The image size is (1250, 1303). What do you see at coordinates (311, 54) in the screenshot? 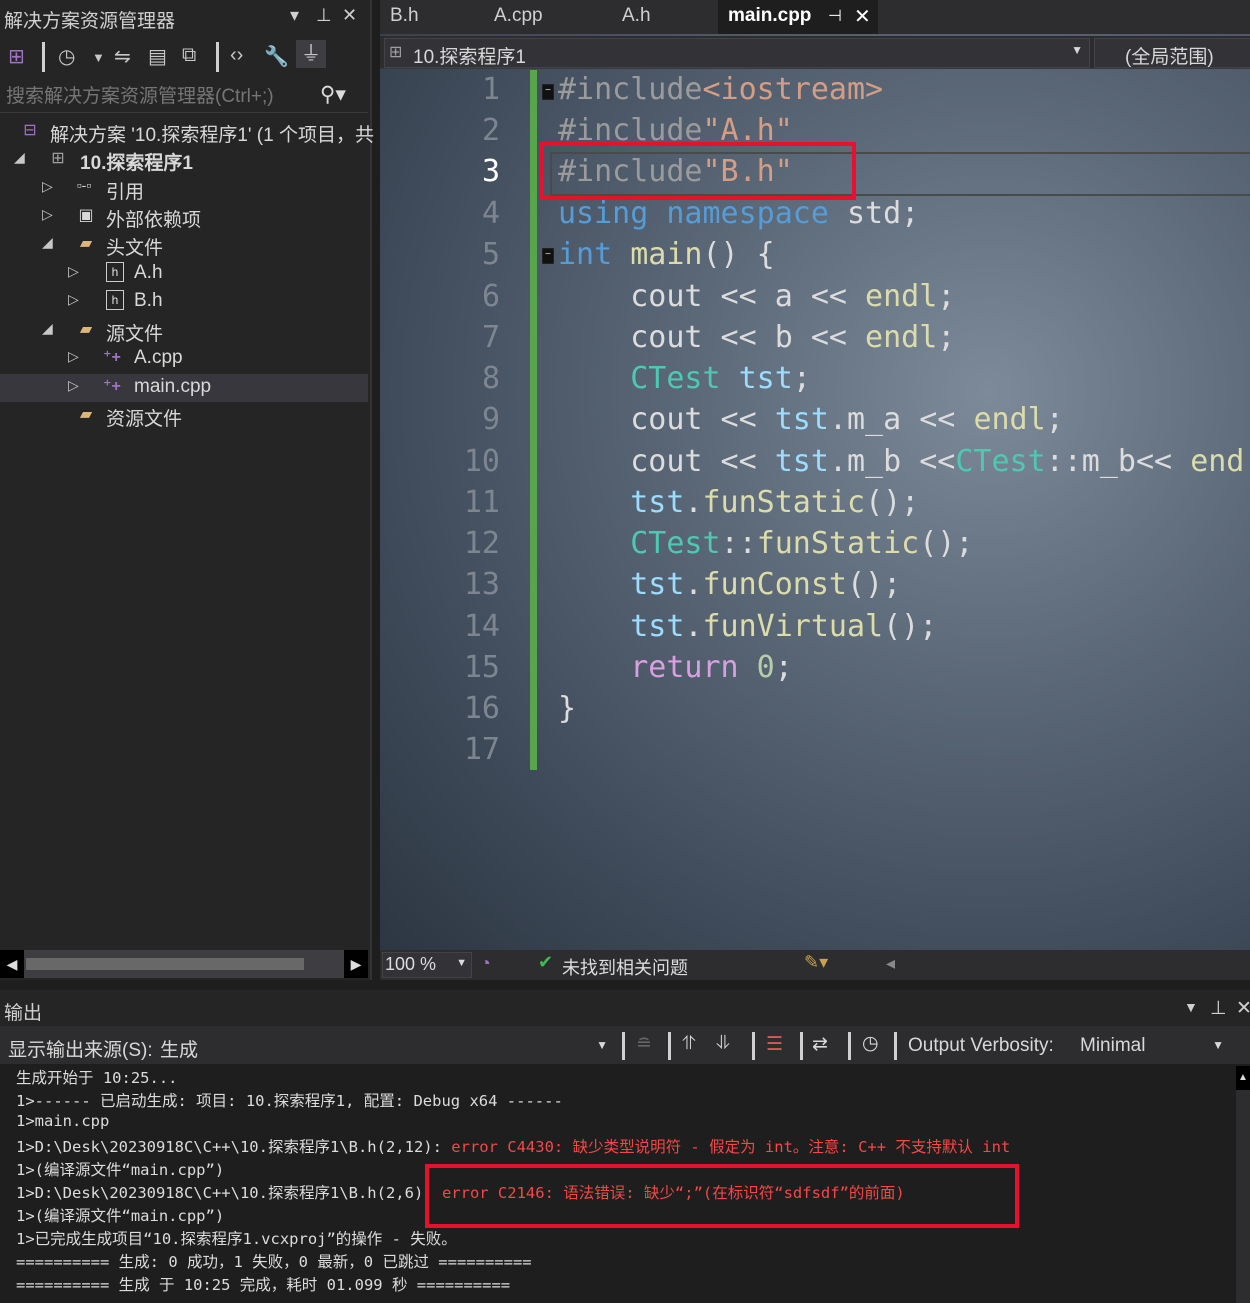
I see `preview-icon: ⏚` at bounding box center [311, 54].